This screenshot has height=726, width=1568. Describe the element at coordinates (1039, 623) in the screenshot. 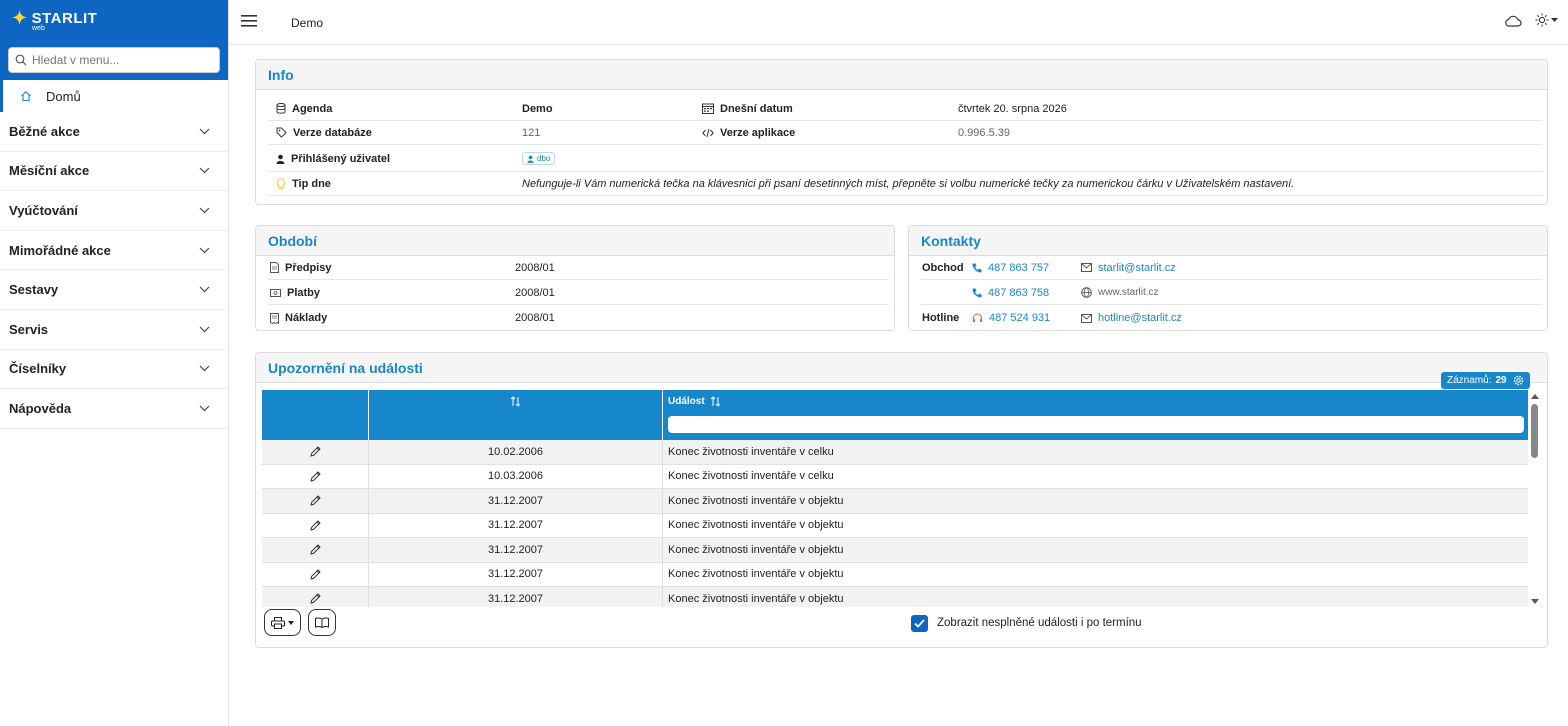

I see `show-overdue-label: Zobrazit nesplněné události i po termínu` at that location.